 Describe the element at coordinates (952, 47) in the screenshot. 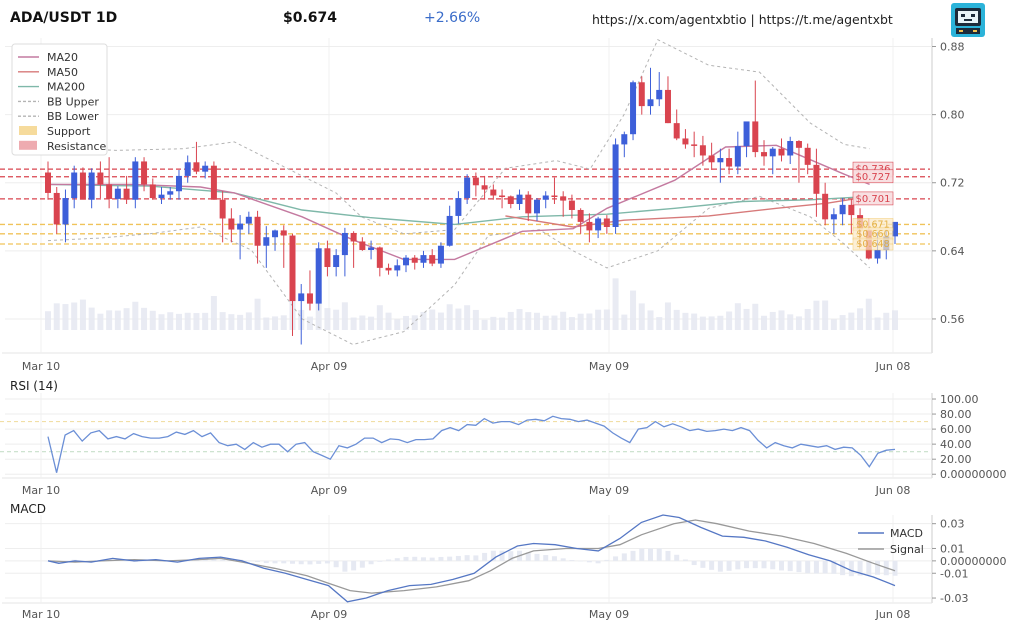

I see `y-tick-label: 0.88` at that location.